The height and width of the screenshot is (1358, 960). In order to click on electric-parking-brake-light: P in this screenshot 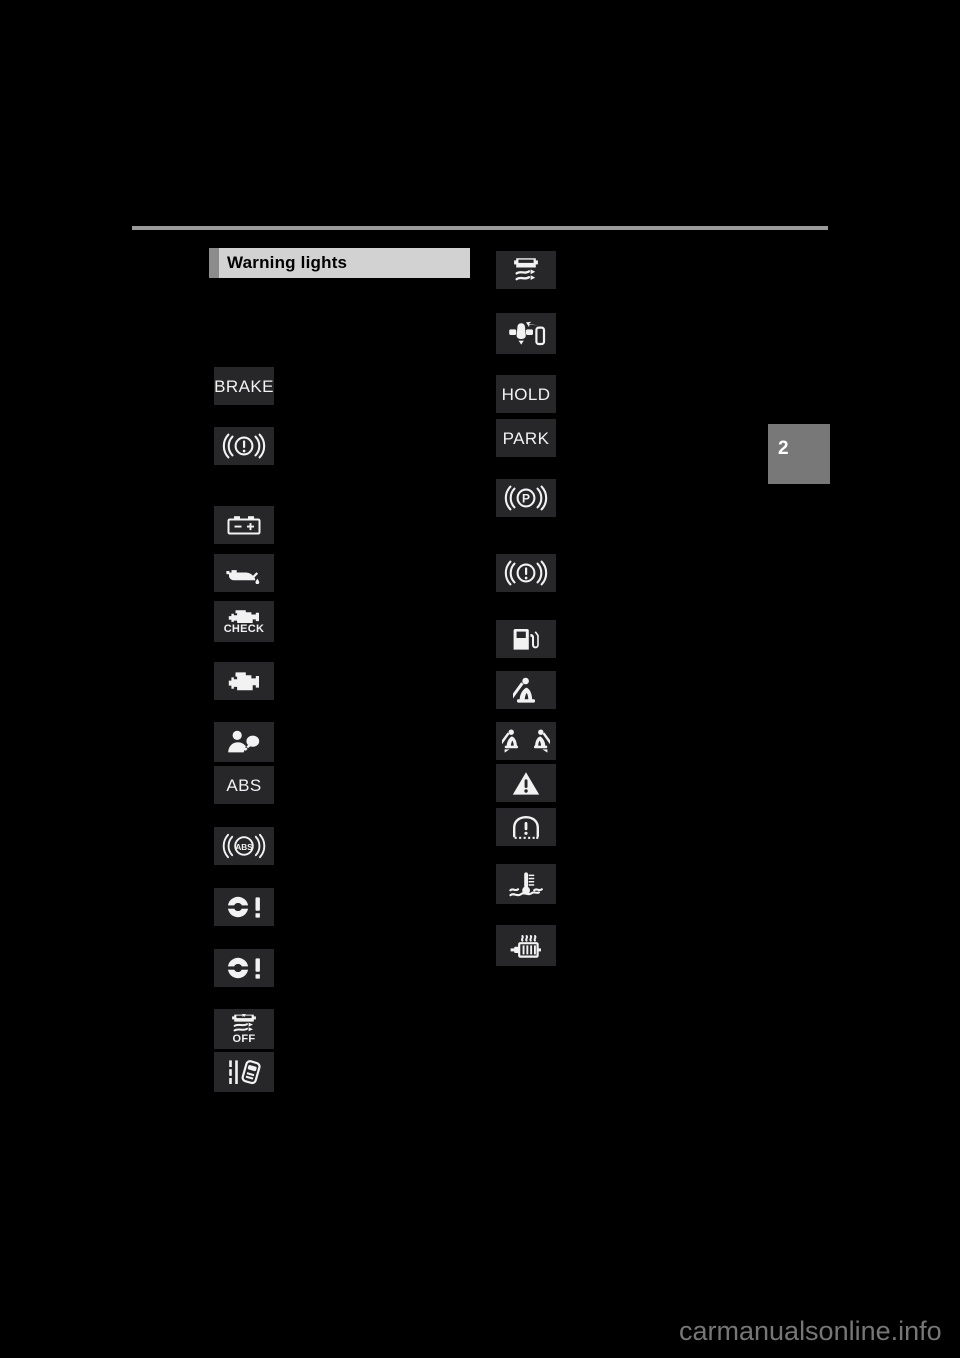, I will do `click(526, 498)`.